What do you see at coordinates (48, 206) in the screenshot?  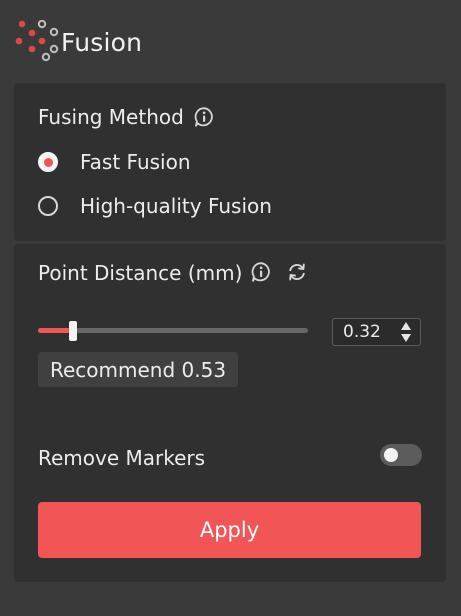 I see `radio-button-unchecked` at bounding box center [48, 206].